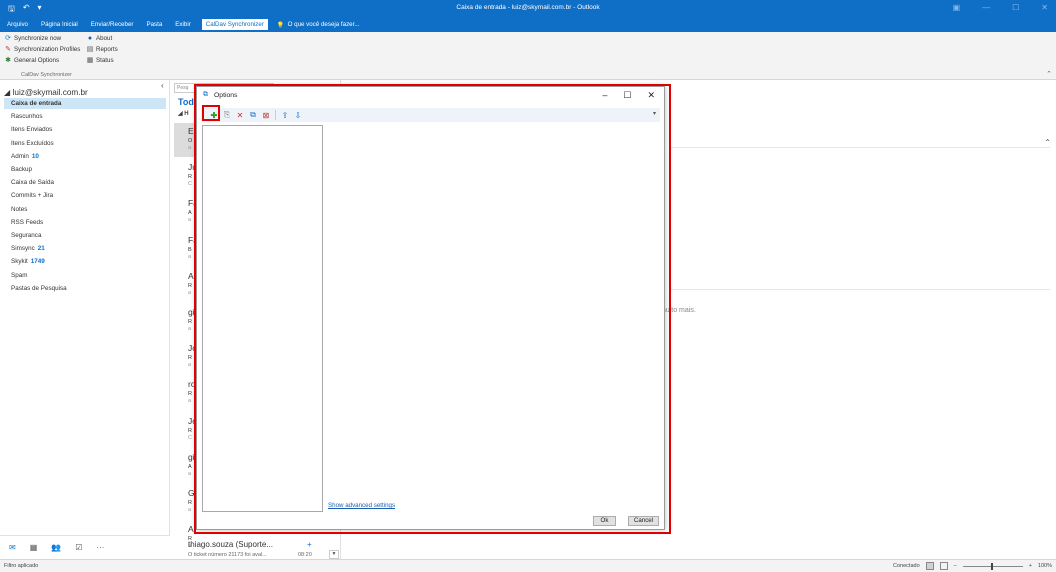  I want to click on normal-view-icon, so click(929, 566).